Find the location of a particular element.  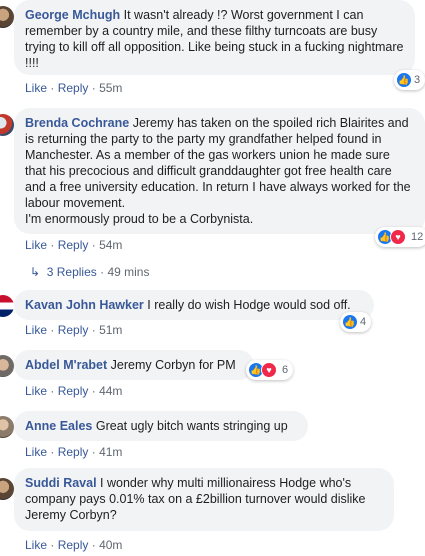

reaction-count: 4 is located at coordinates (363, 322).